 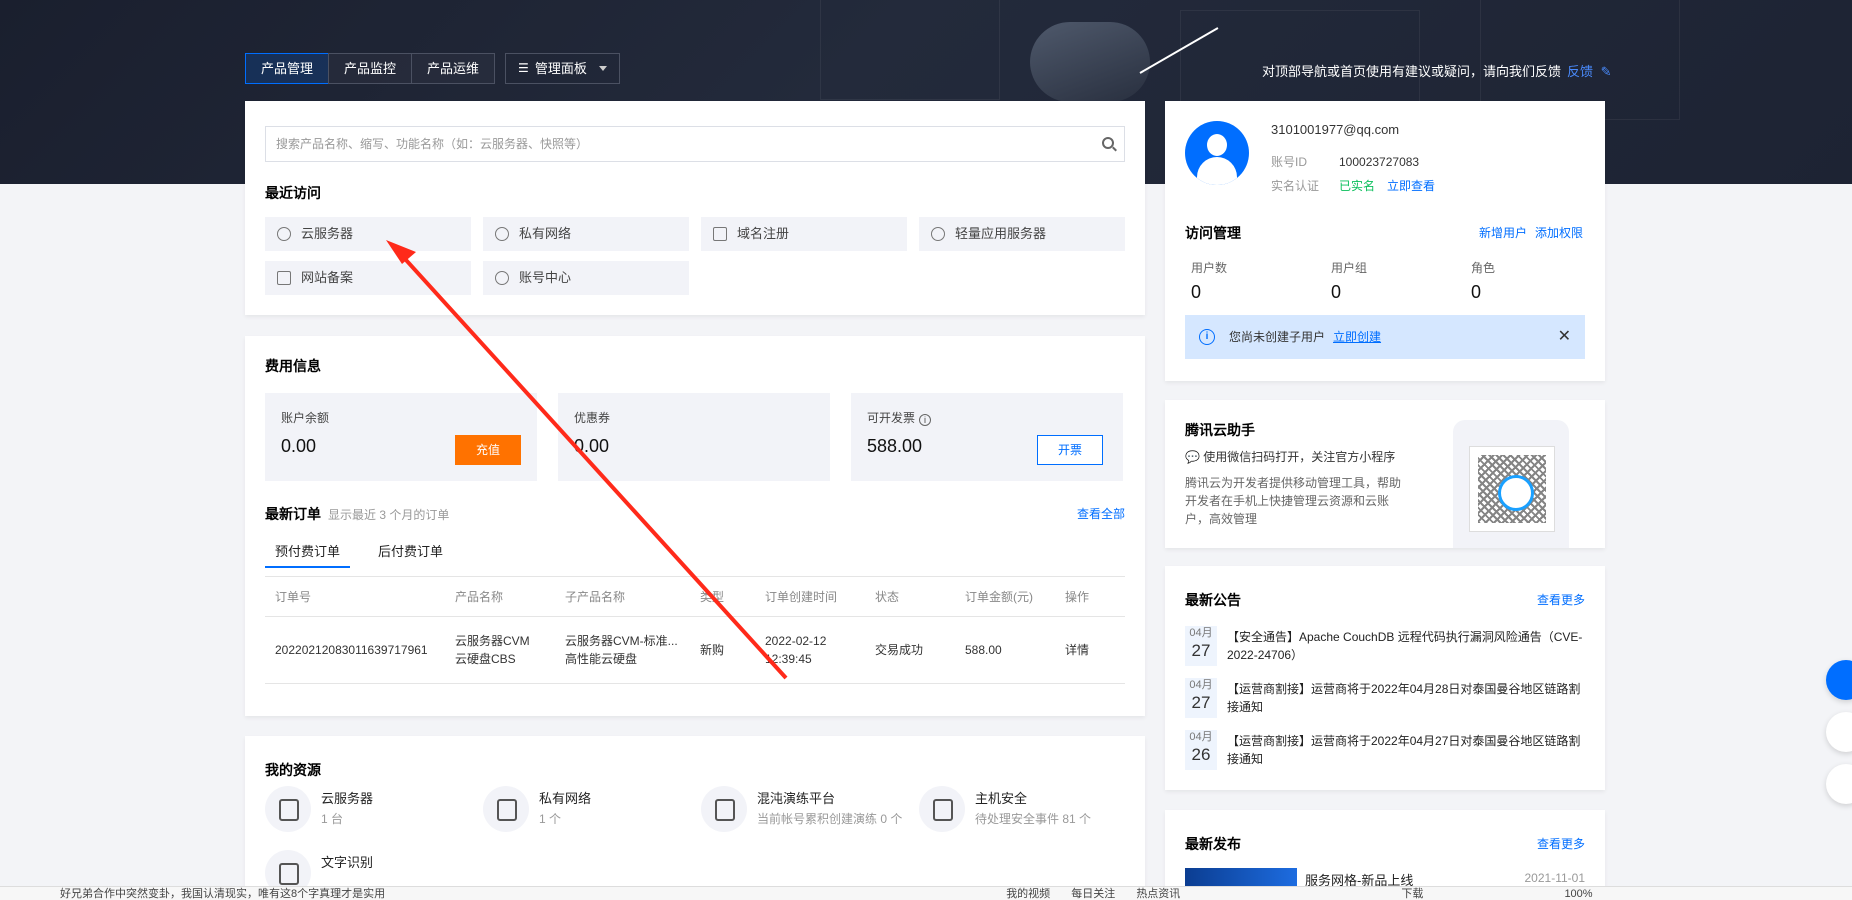 What do you see at coordinates (1839, 732) in the screenshot?
I see `docs-button` at bounding box center [1839, 732].